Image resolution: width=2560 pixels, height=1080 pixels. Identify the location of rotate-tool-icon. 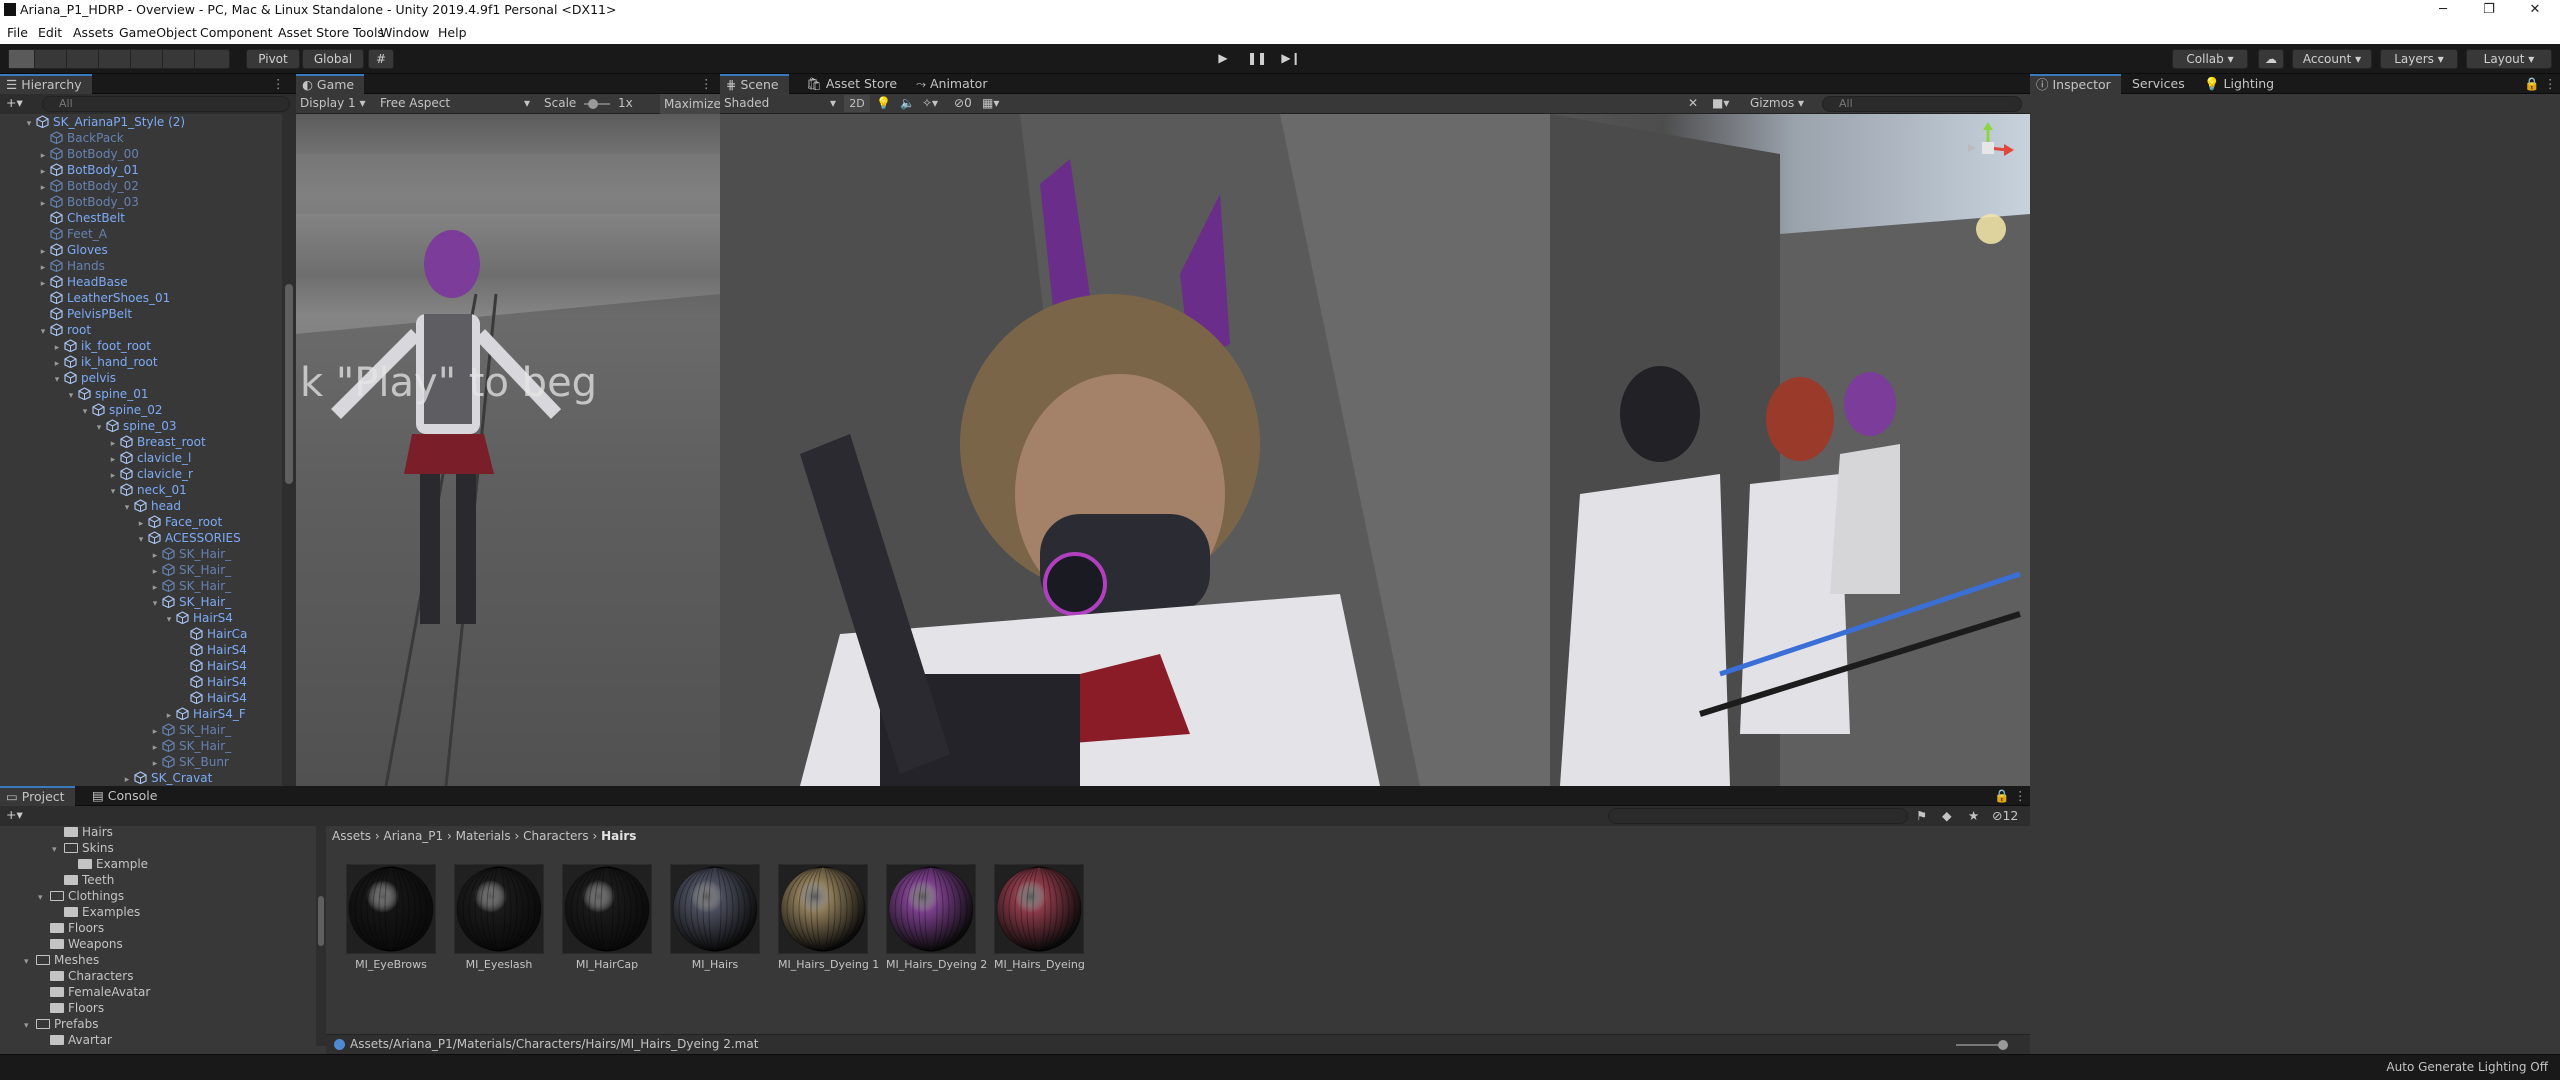
(86, 59).